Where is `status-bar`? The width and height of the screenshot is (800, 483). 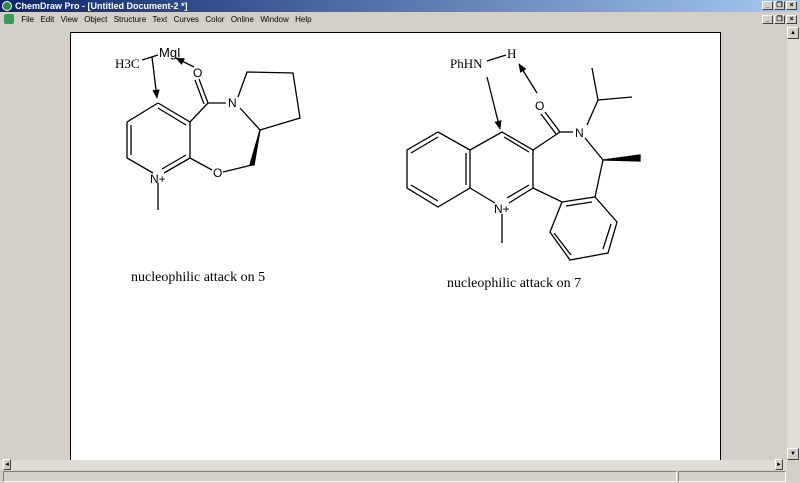 status-bar is located at coordinates (400, 476).